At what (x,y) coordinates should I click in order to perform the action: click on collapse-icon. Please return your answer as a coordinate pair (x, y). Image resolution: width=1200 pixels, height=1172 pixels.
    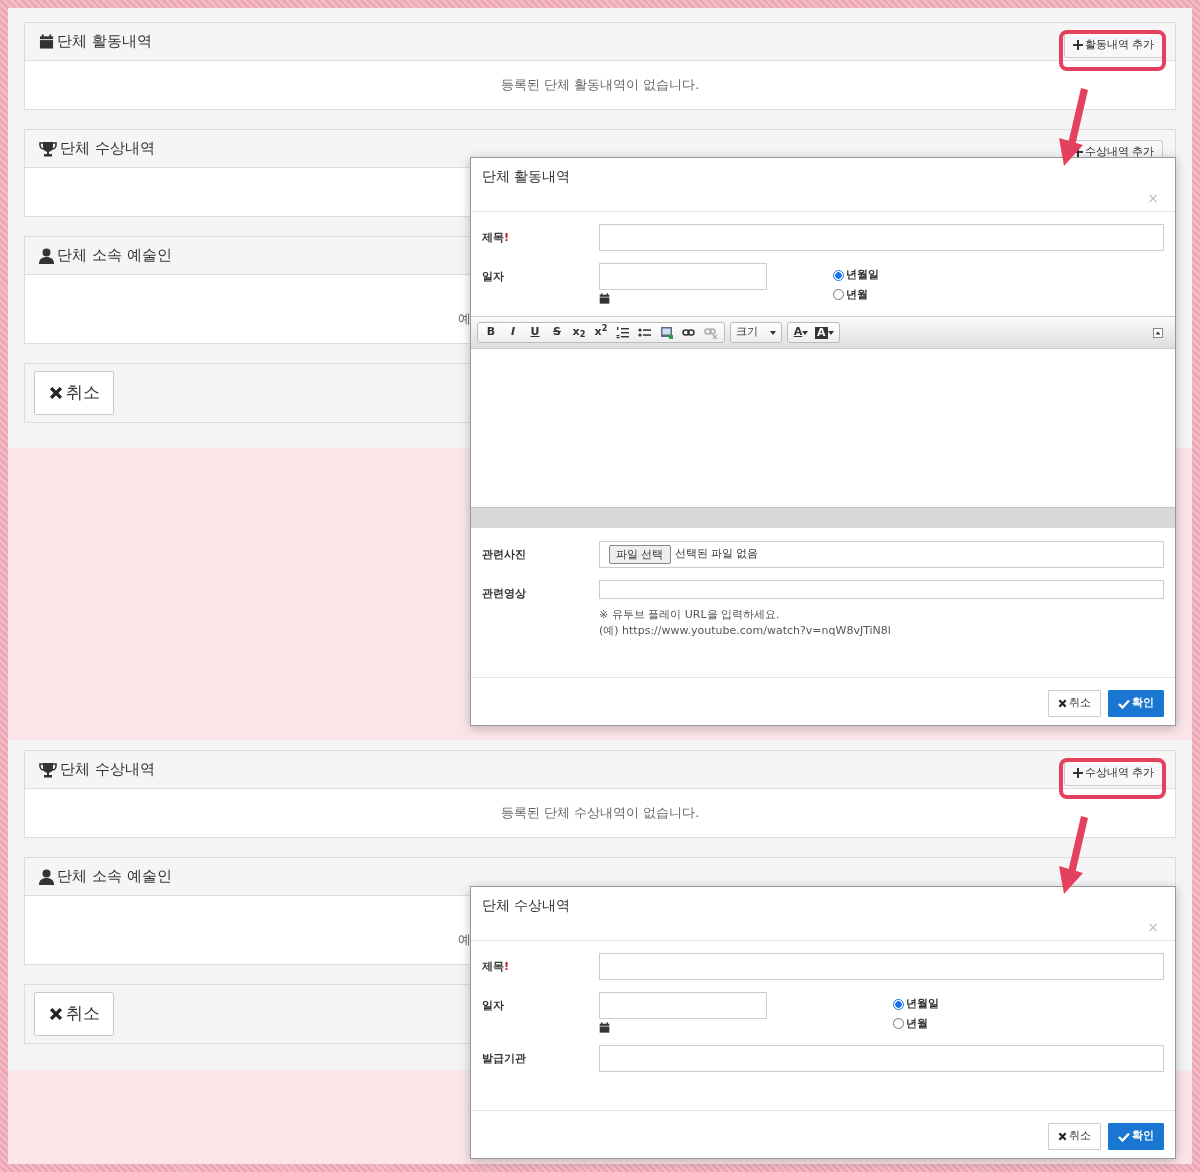
    Looking at the image, I should click on (1158, 332).